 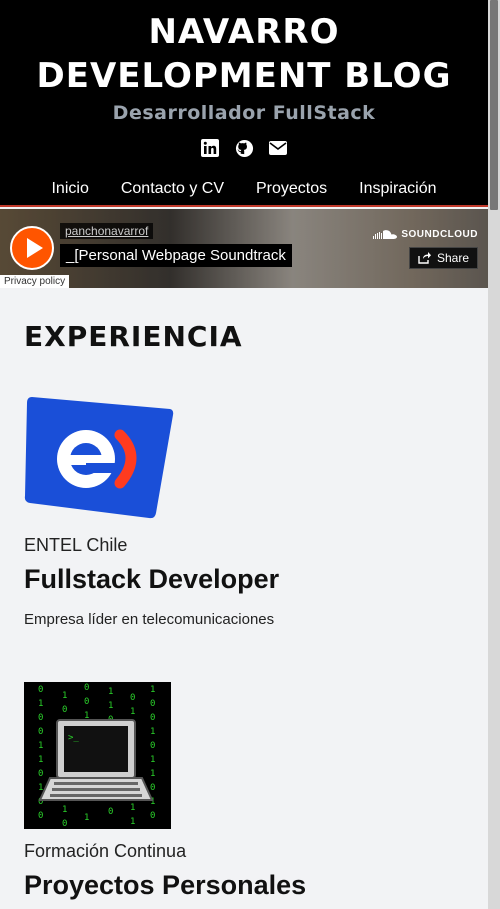 I want to click on github-icon, so click(x=244, y=148).